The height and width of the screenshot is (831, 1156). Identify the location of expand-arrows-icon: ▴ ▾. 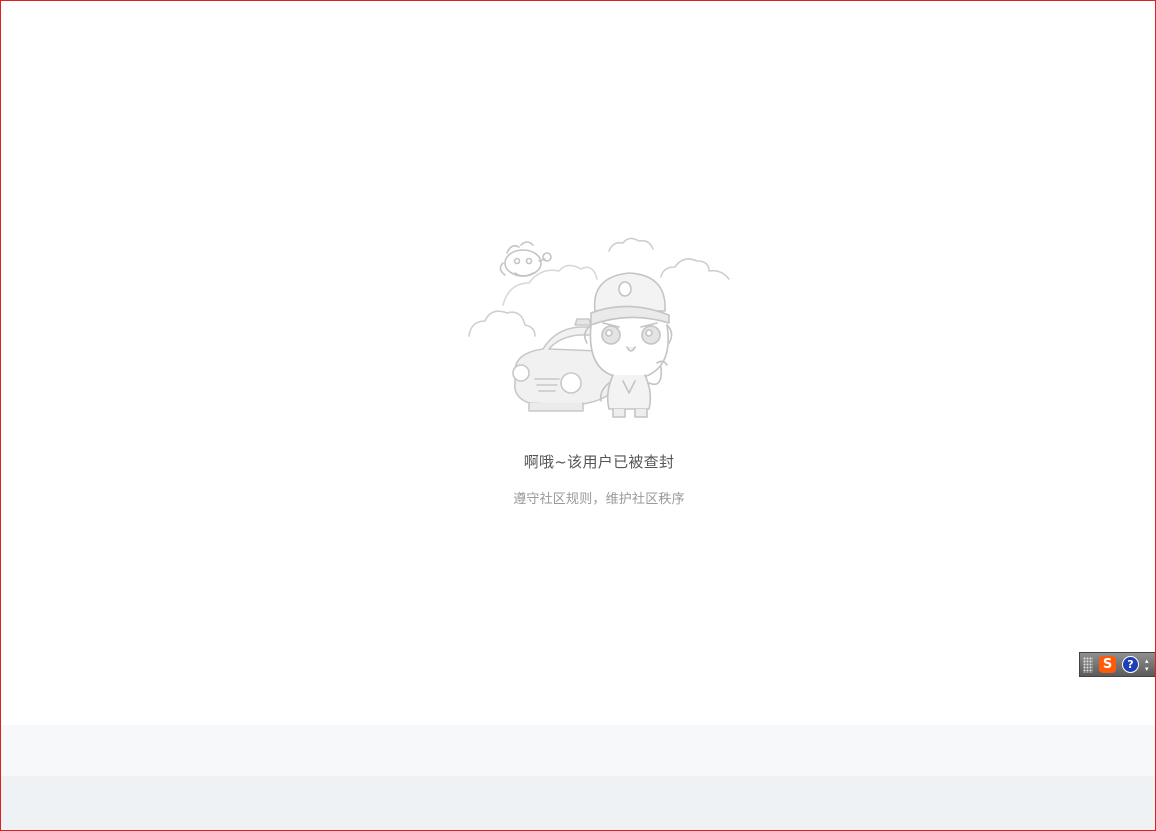
(1148, 665).